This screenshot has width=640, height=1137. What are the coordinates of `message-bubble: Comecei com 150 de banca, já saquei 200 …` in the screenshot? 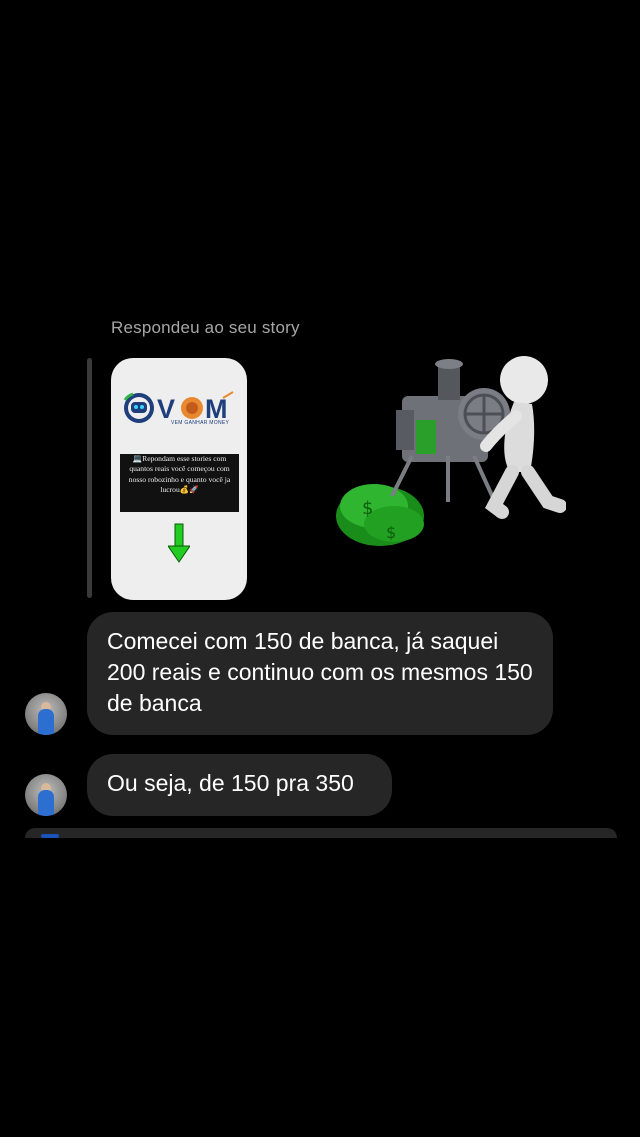 It's located at (320, 673).